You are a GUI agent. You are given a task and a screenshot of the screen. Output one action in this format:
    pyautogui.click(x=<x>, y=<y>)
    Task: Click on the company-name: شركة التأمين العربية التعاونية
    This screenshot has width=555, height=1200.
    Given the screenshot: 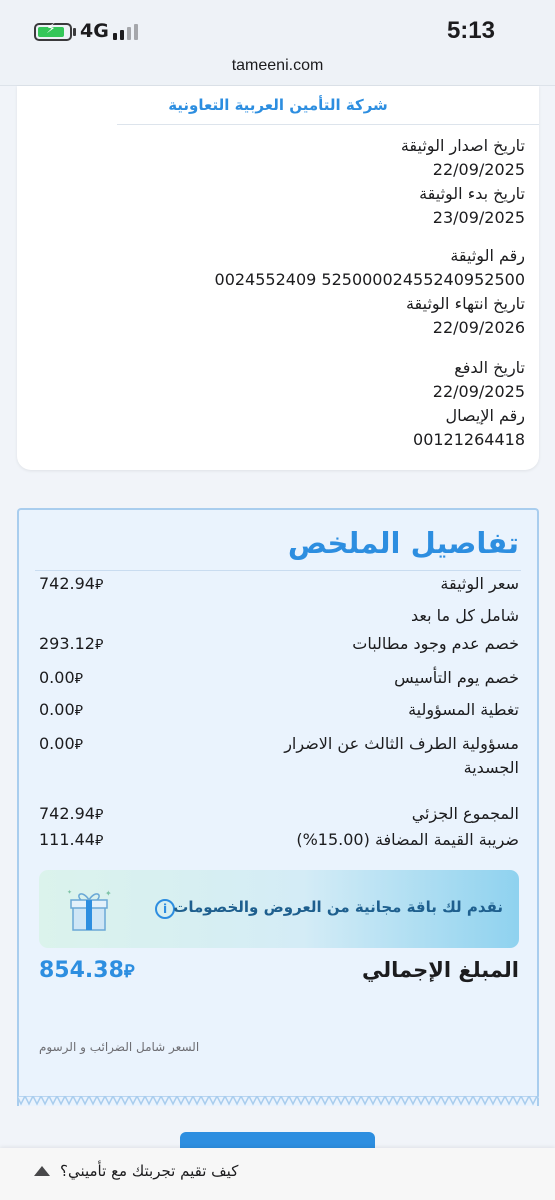 What is the action you would take?
    pyautogui.click(x=278, y=105)
    